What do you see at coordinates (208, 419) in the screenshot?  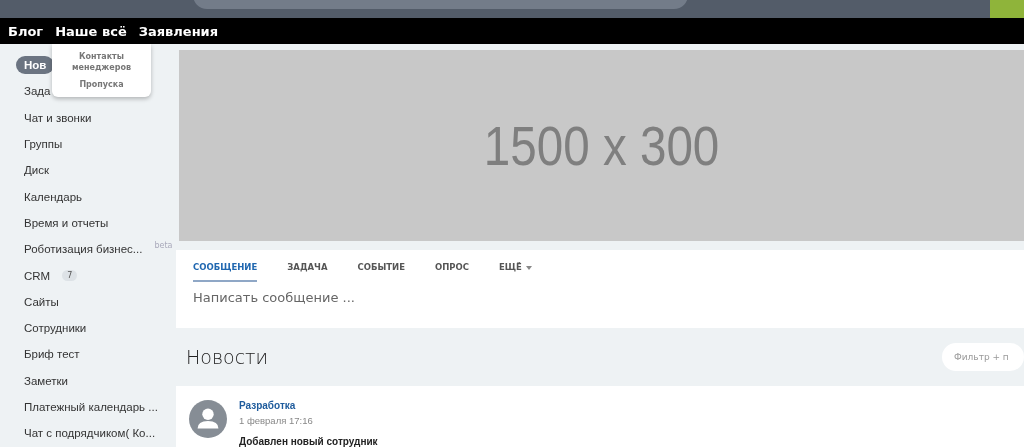 I see `avatar-icon` at bounding box center [208, 419].